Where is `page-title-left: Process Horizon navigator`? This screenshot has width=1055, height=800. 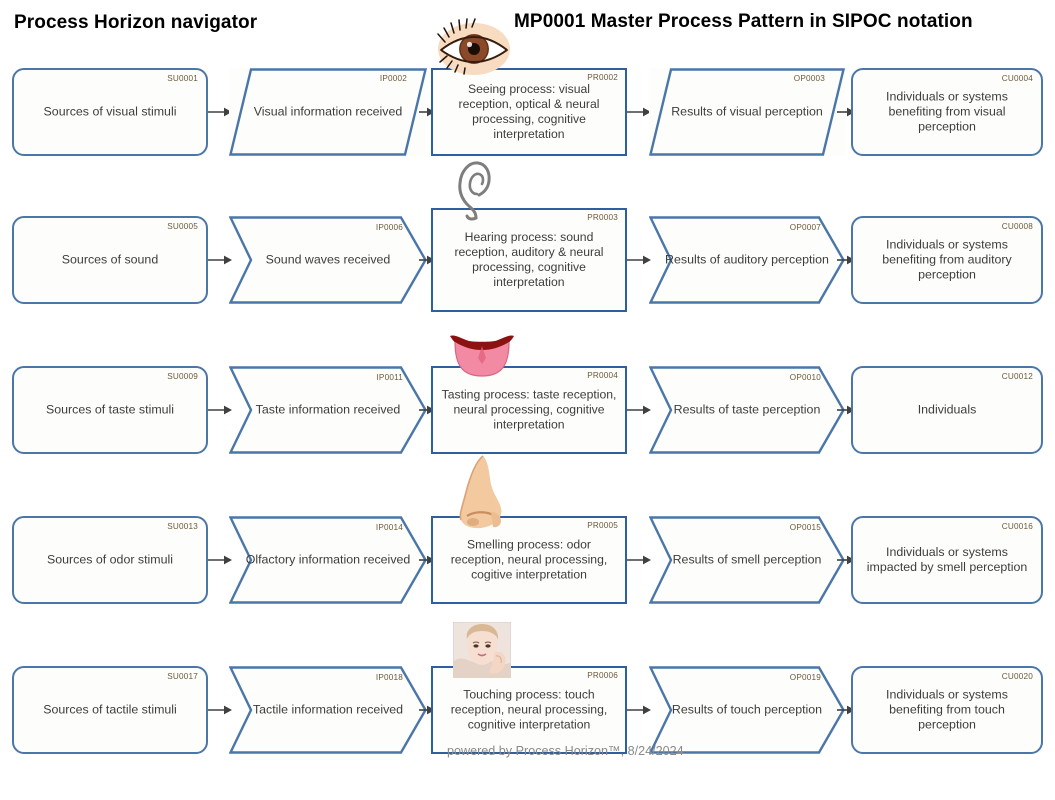 page-title-left: Process Horizon navigator is located at coordinates (136, 22).